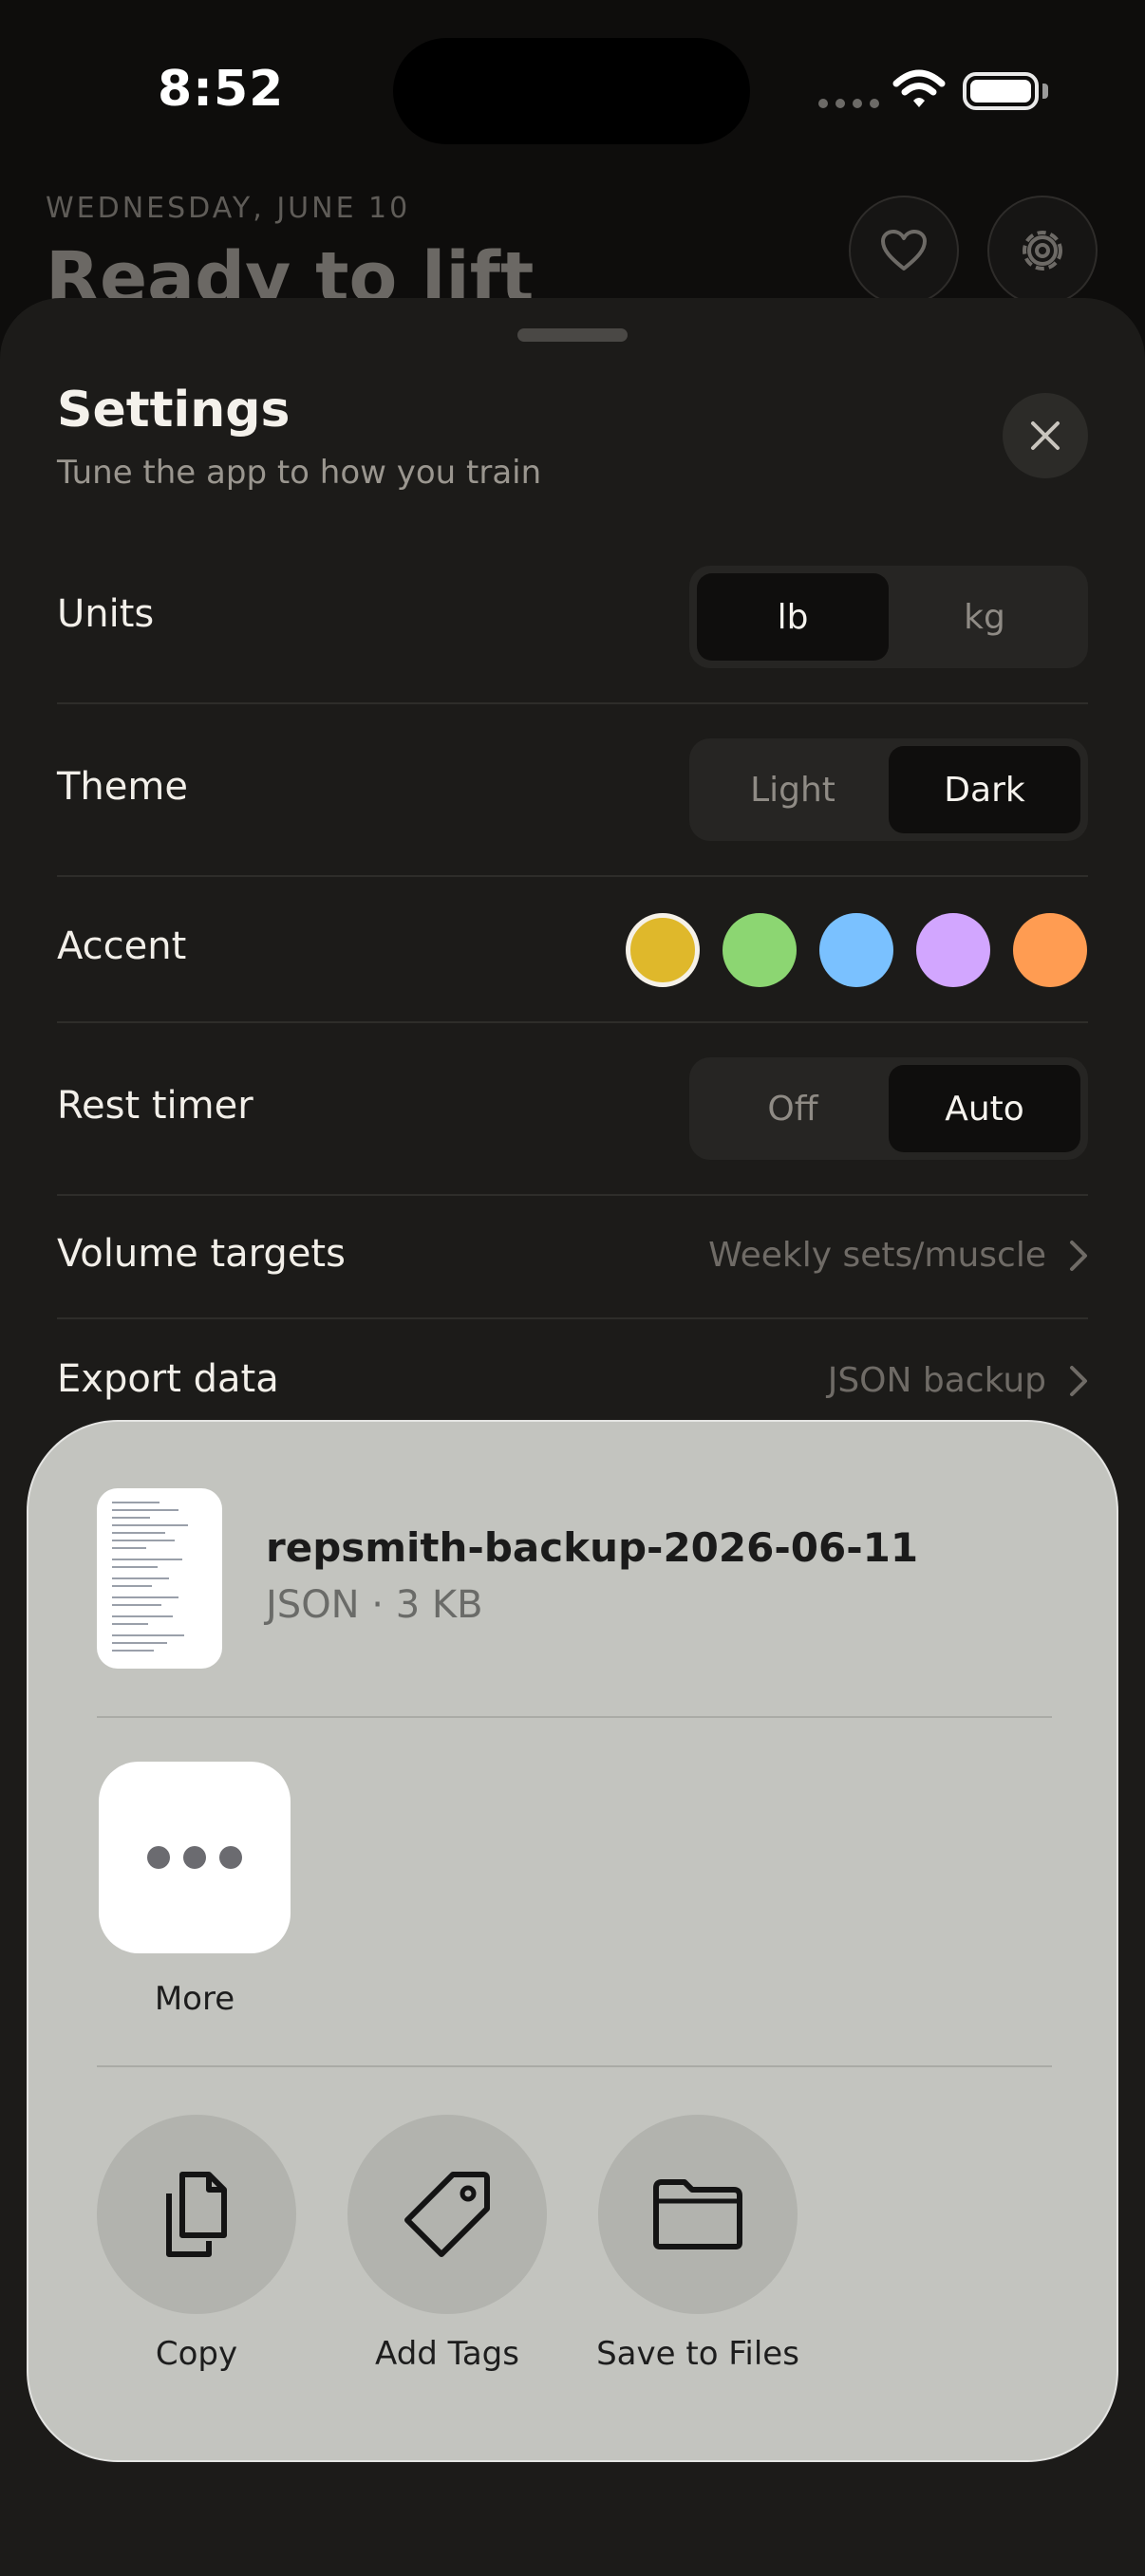 Image resolution: width=1145 pixels, height=2576 pixels. What do you see at coordinates (571, 91) in the screenshot?
I see `dynamic-island` at bounding box center [571, 91].